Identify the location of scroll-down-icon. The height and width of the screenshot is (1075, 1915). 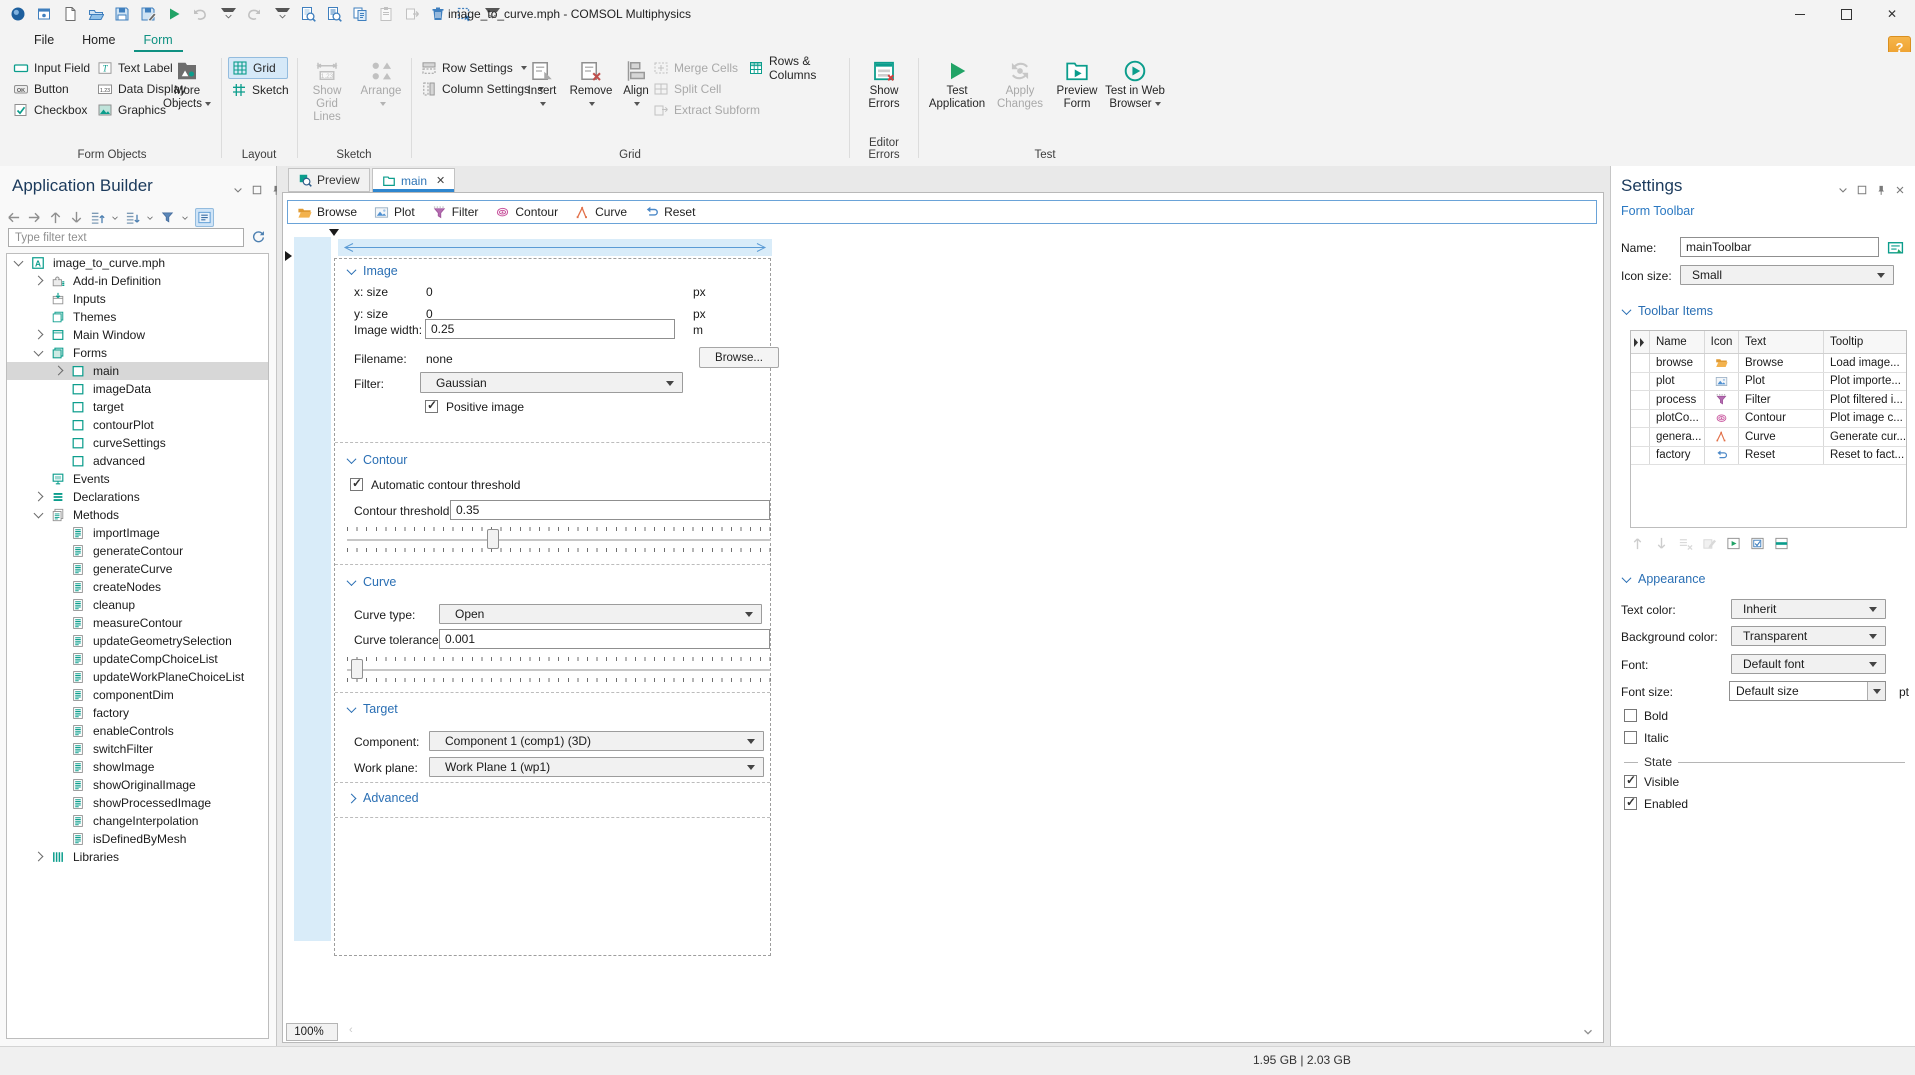
(1588, 1032).